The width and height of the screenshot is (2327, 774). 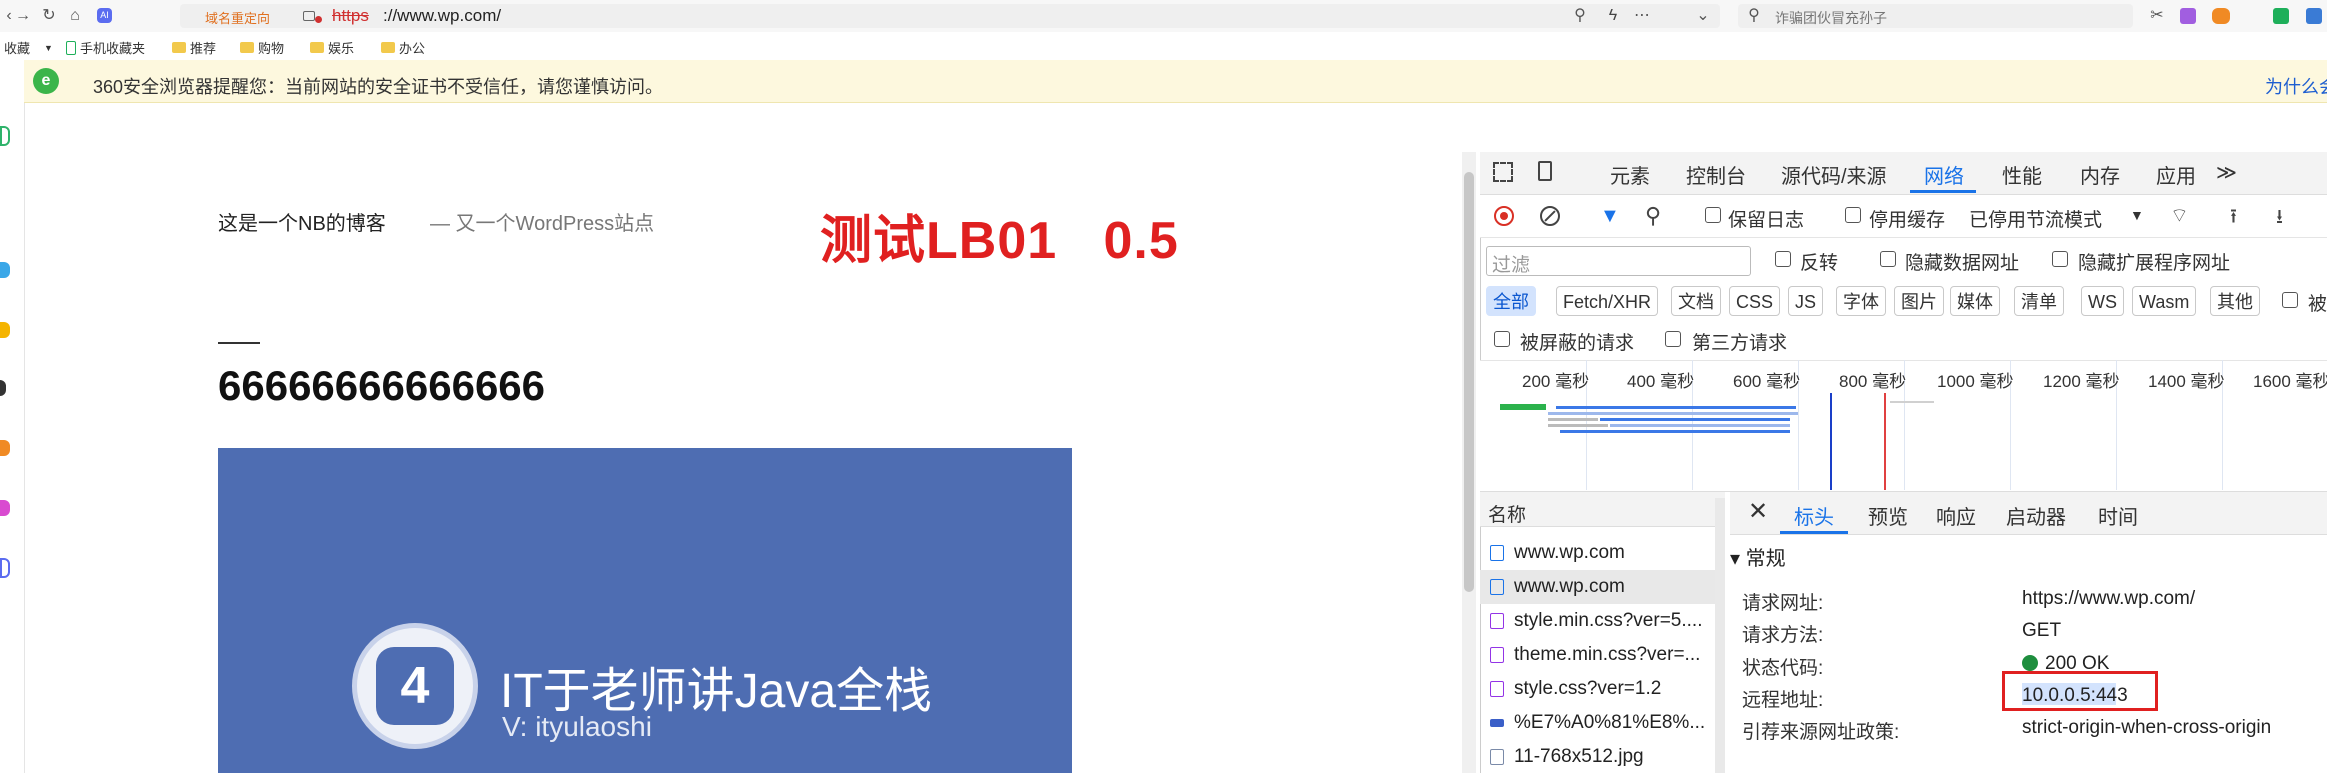 What do you see at coordinates (1502, 339) in the screenshot?
I see `blocked-requests-checkbox` at bounding box center [1502, 339].